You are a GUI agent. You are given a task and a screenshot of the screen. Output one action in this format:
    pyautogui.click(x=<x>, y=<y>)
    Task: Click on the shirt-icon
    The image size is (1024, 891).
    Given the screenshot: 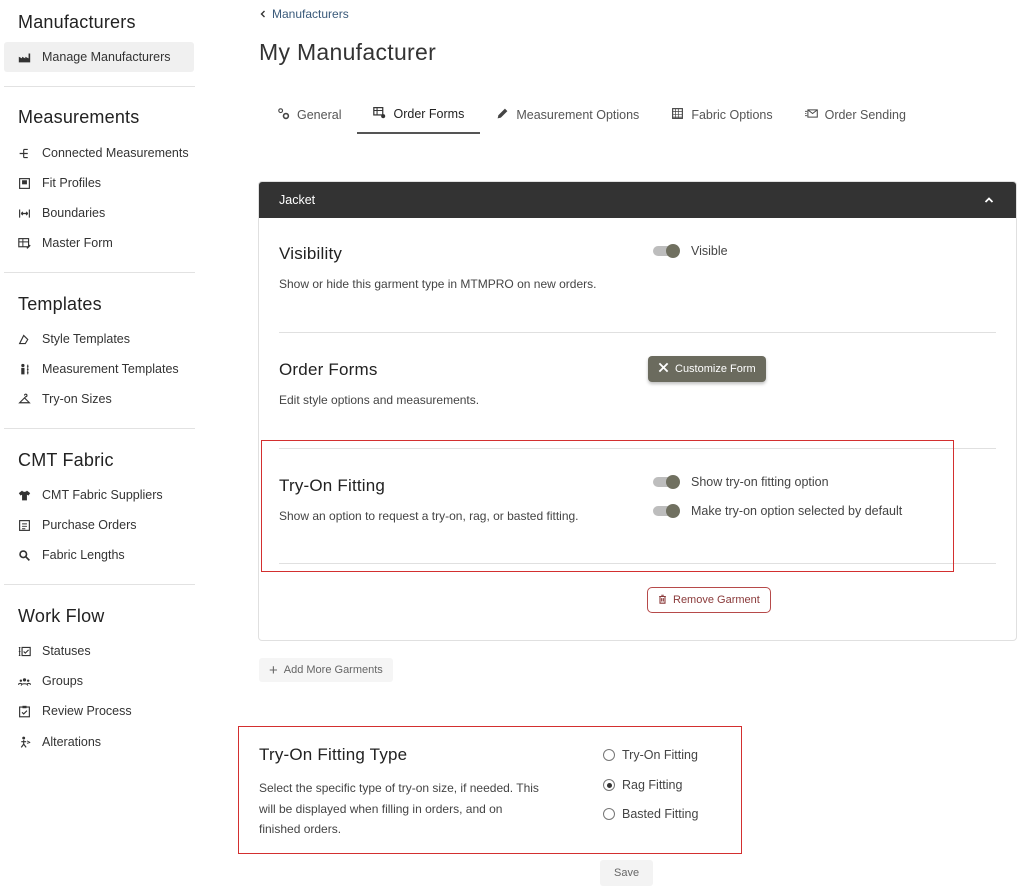 What is the action you would take?
    pyautogui.click(x=23, y=495)
    